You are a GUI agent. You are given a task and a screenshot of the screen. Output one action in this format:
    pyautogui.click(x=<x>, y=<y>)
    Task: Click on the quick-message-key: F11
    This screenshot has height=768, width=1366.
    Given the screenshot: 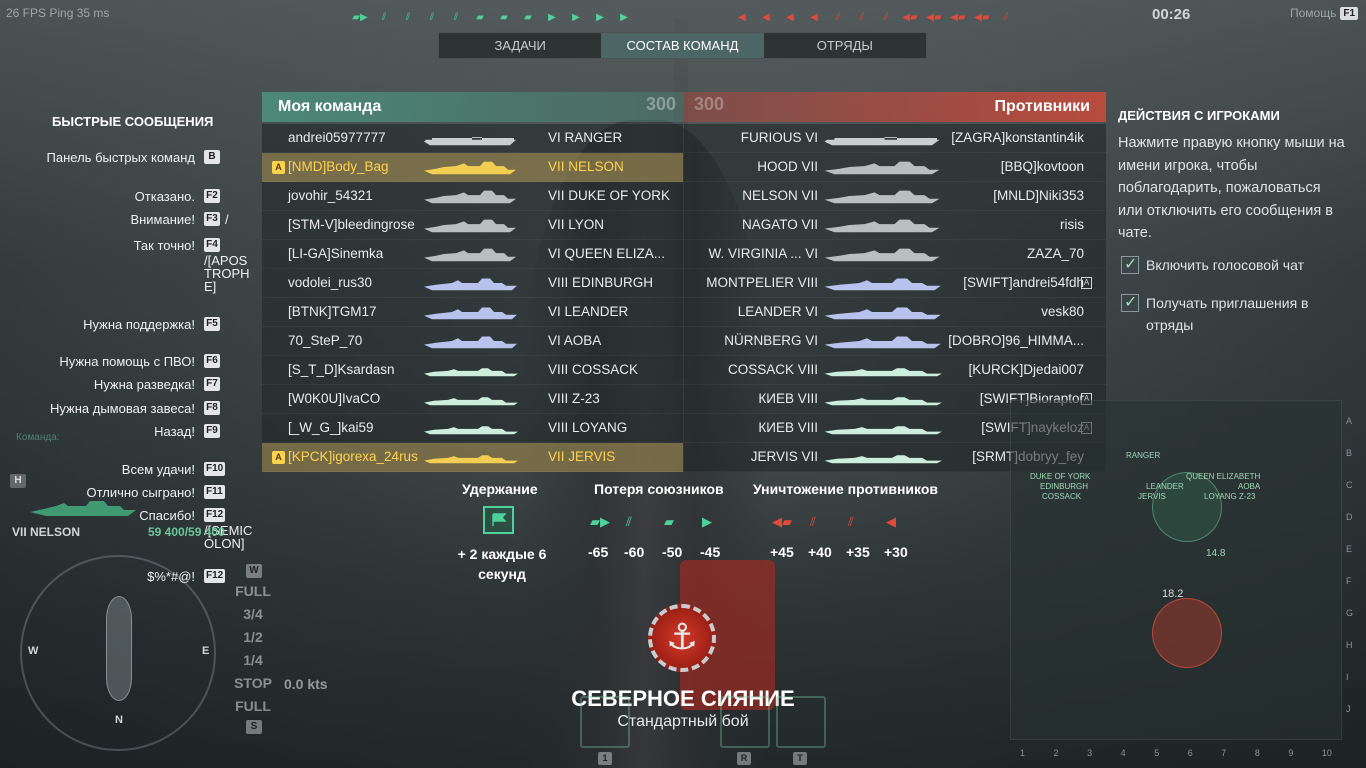 What is the action you would take?
    pyautogui.click(x=214, y=492)
    